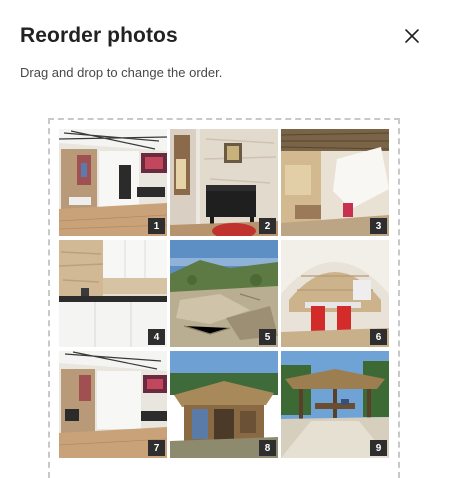  I want to click on dialog-title: Reorder photos, so click(99, 35).